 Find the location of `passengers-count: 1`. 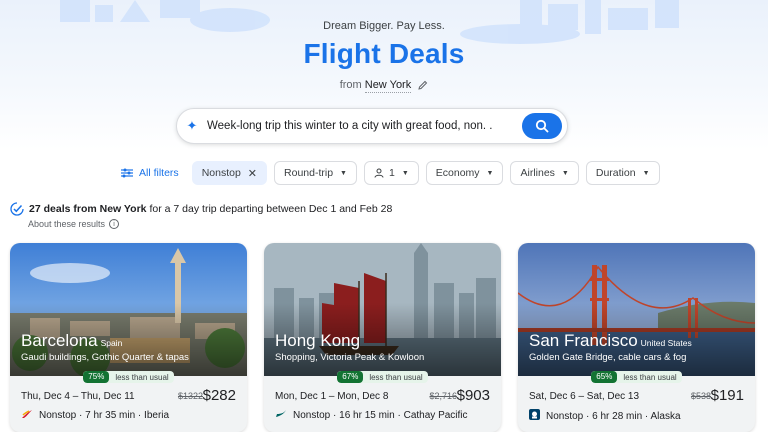

passengers-count: 1 is located at coordinates (391, 173).